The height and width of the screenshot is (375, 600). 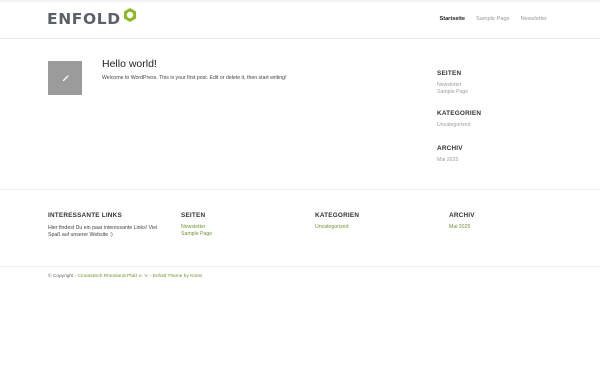 What do you see at coordinates (450, 154) in the screenshot?
I see `sidebar-archiv: ARCHIV Mai 2025` at bounding box center [450, 154].